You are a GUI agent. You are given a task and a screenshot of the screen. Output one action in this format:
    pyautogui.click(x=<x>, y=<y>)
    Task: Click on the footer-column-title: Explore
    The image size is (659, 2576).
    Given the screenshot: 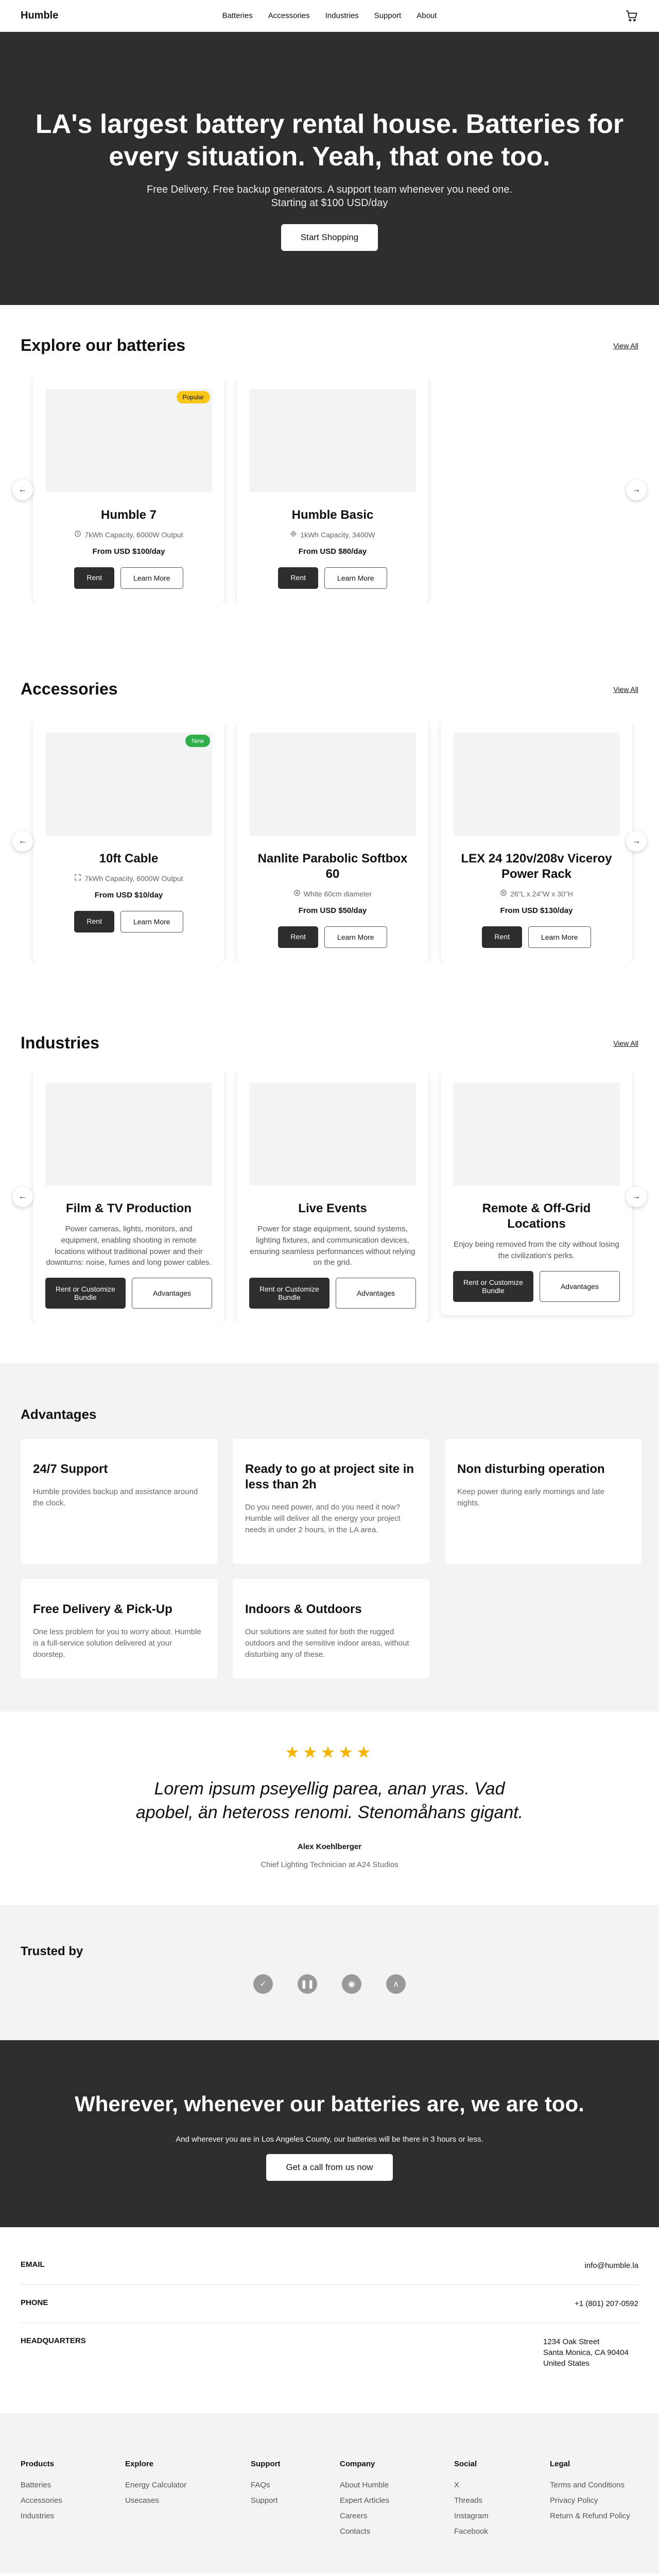 What is the action you would take?
    pyautogui.click(x=140, y=2464)
    